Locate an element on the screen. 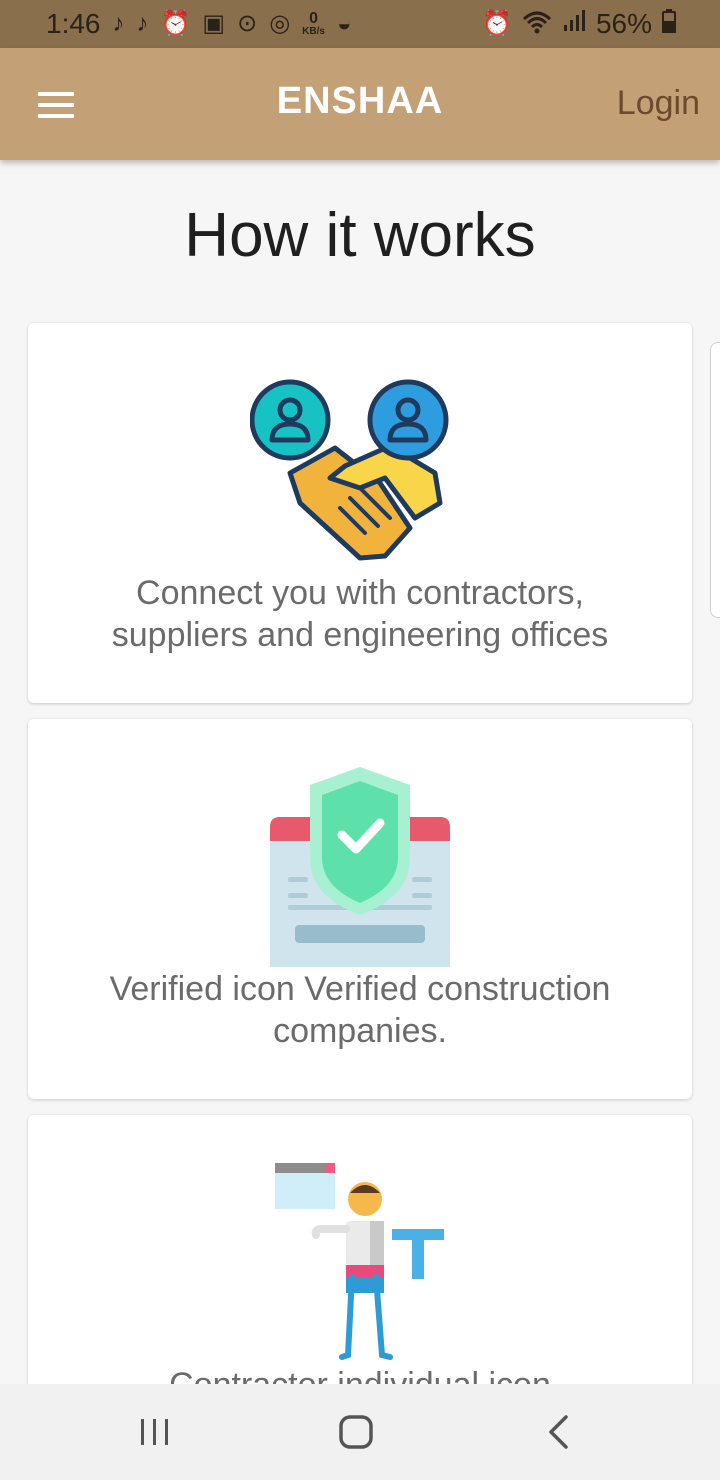 The height and width of the screenshot is (1480, 720). sync-icon: ⊙ is located at coordinates (247, 23).